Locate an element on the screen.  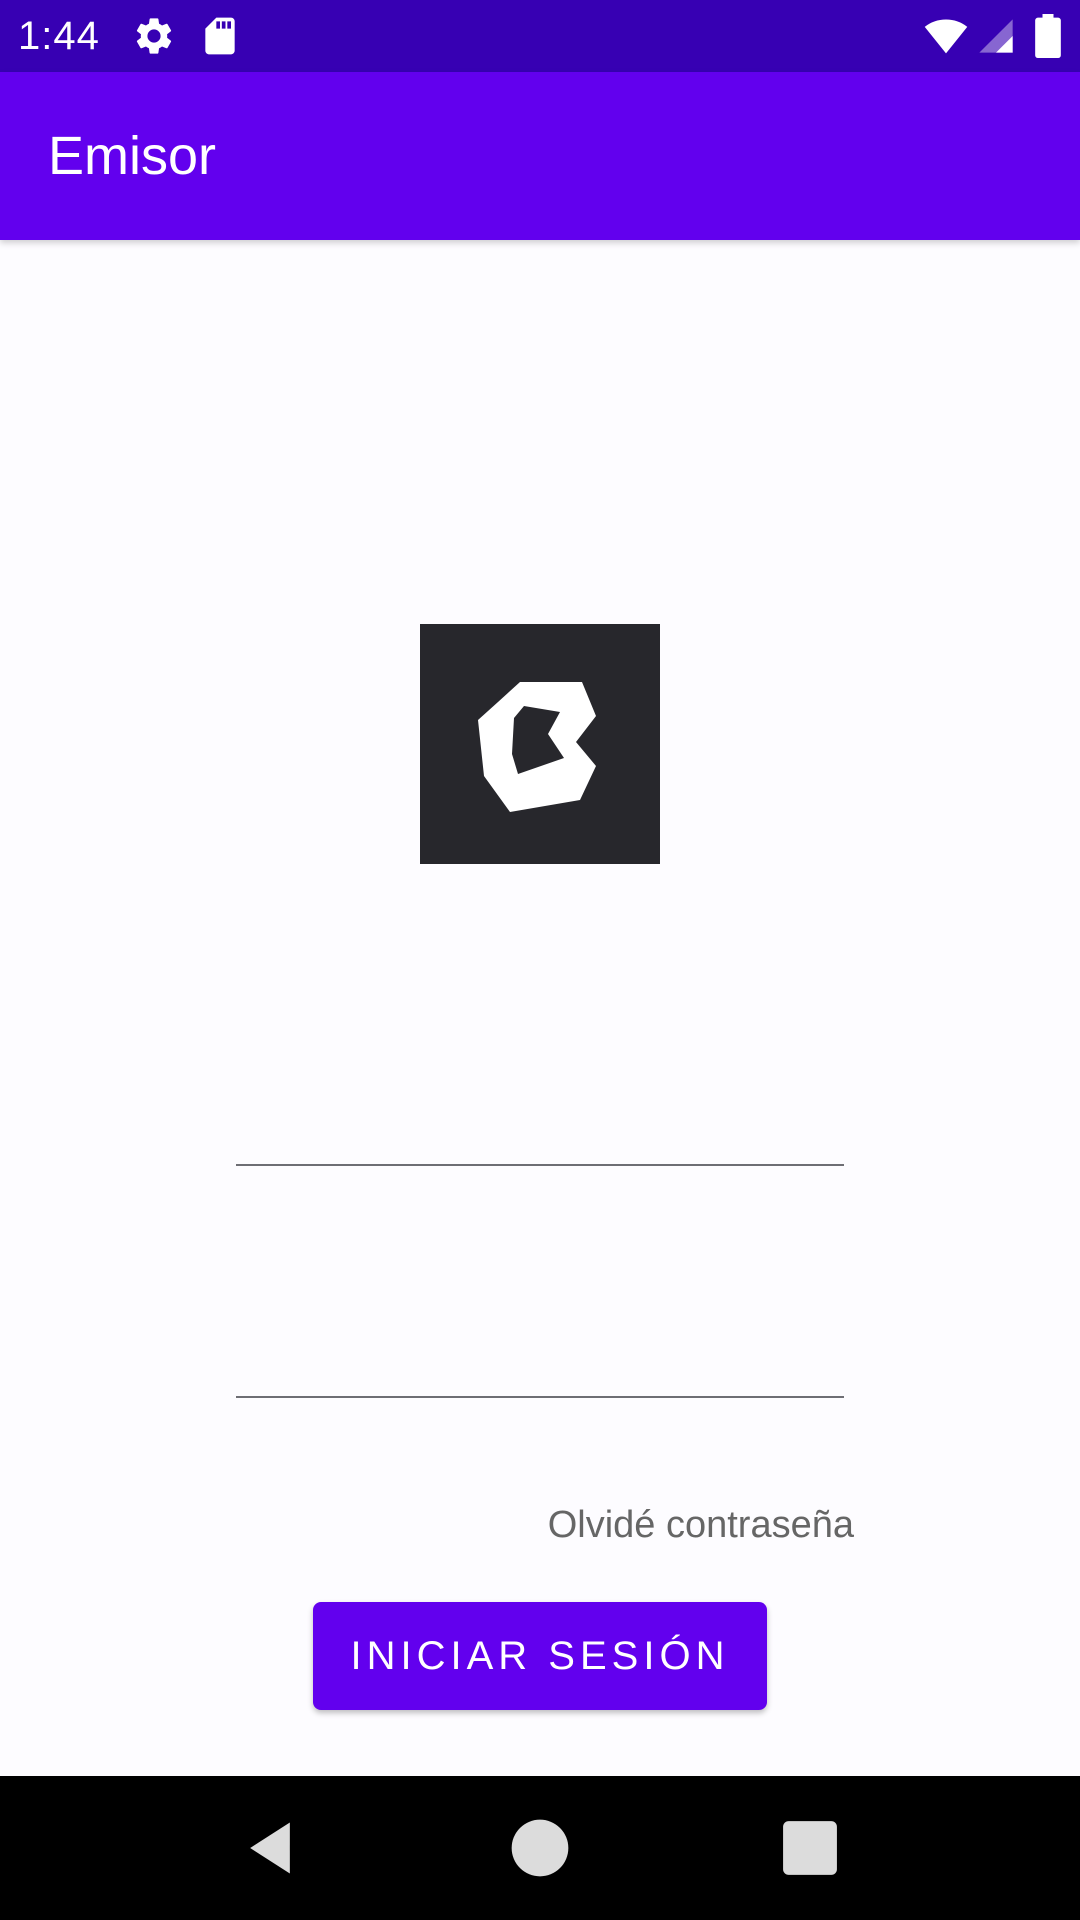
brand-logo-mark is located at coordinates (537, 747).